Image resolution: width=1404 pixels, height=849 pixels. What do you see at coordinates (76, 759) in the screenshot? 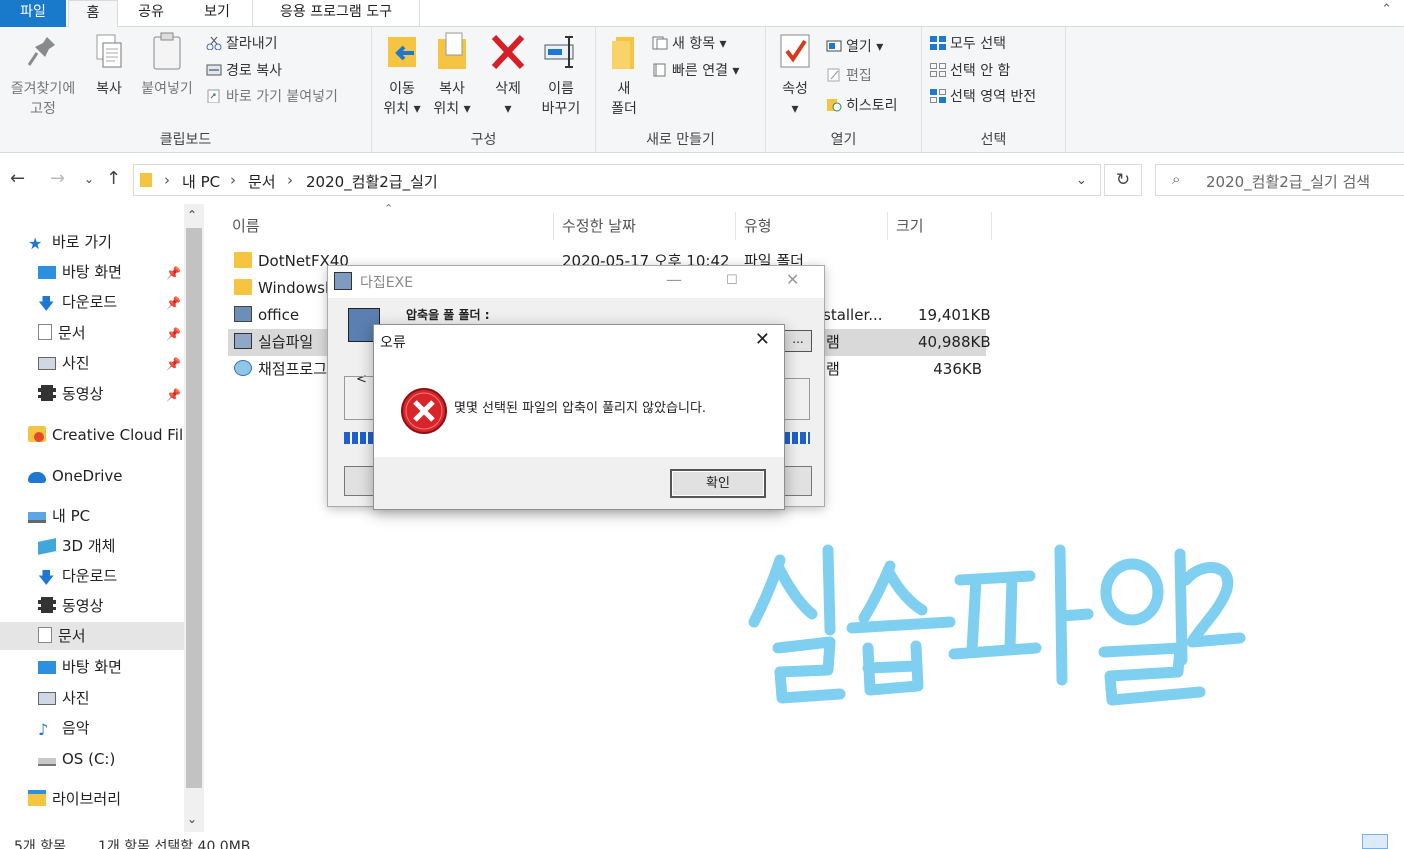
I see `nav-os-c: OS (C:)` at bounding box center [76, 759].